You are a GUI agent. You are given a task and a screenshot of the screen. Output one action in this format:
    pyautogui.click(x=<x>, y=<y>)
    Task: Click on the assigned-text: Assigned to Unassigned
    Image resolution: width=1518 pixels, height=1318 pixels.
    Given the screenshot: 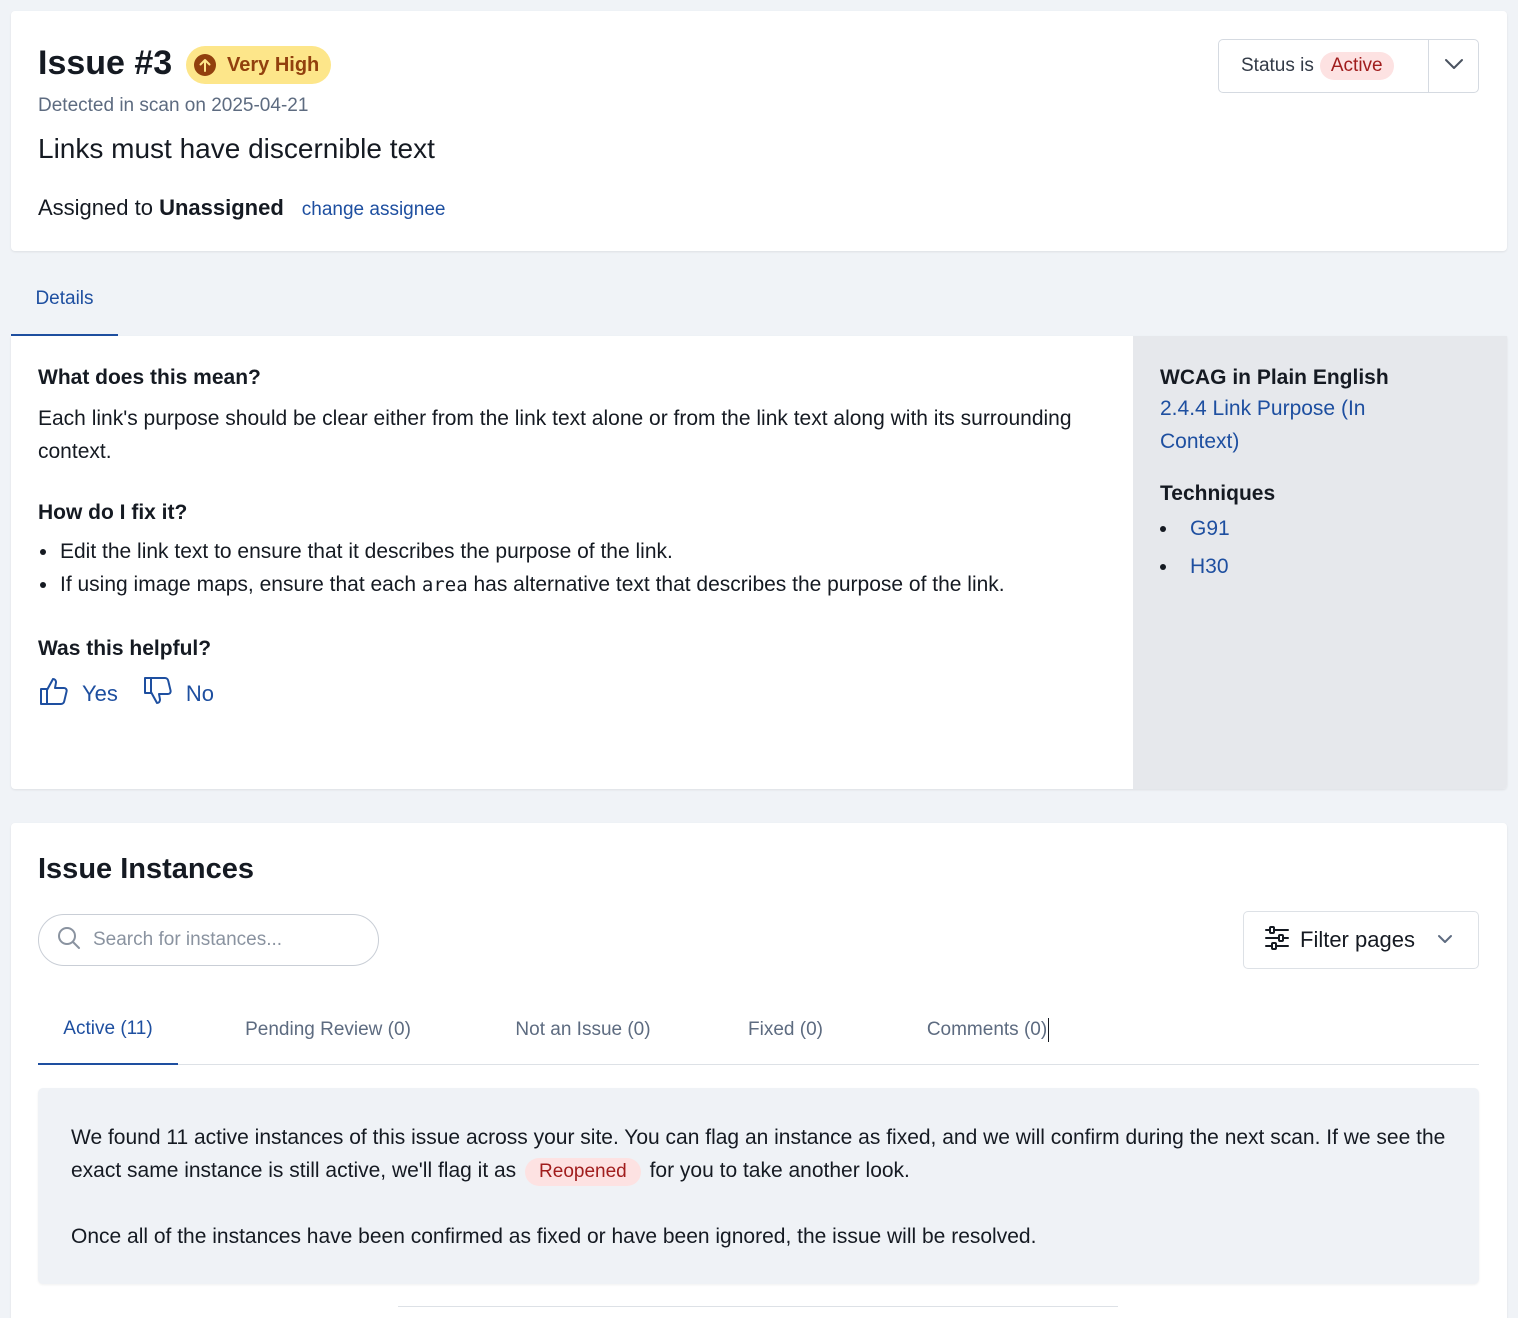 What is the action you would take?
    pyautogui.click(x=161, y=208)
    